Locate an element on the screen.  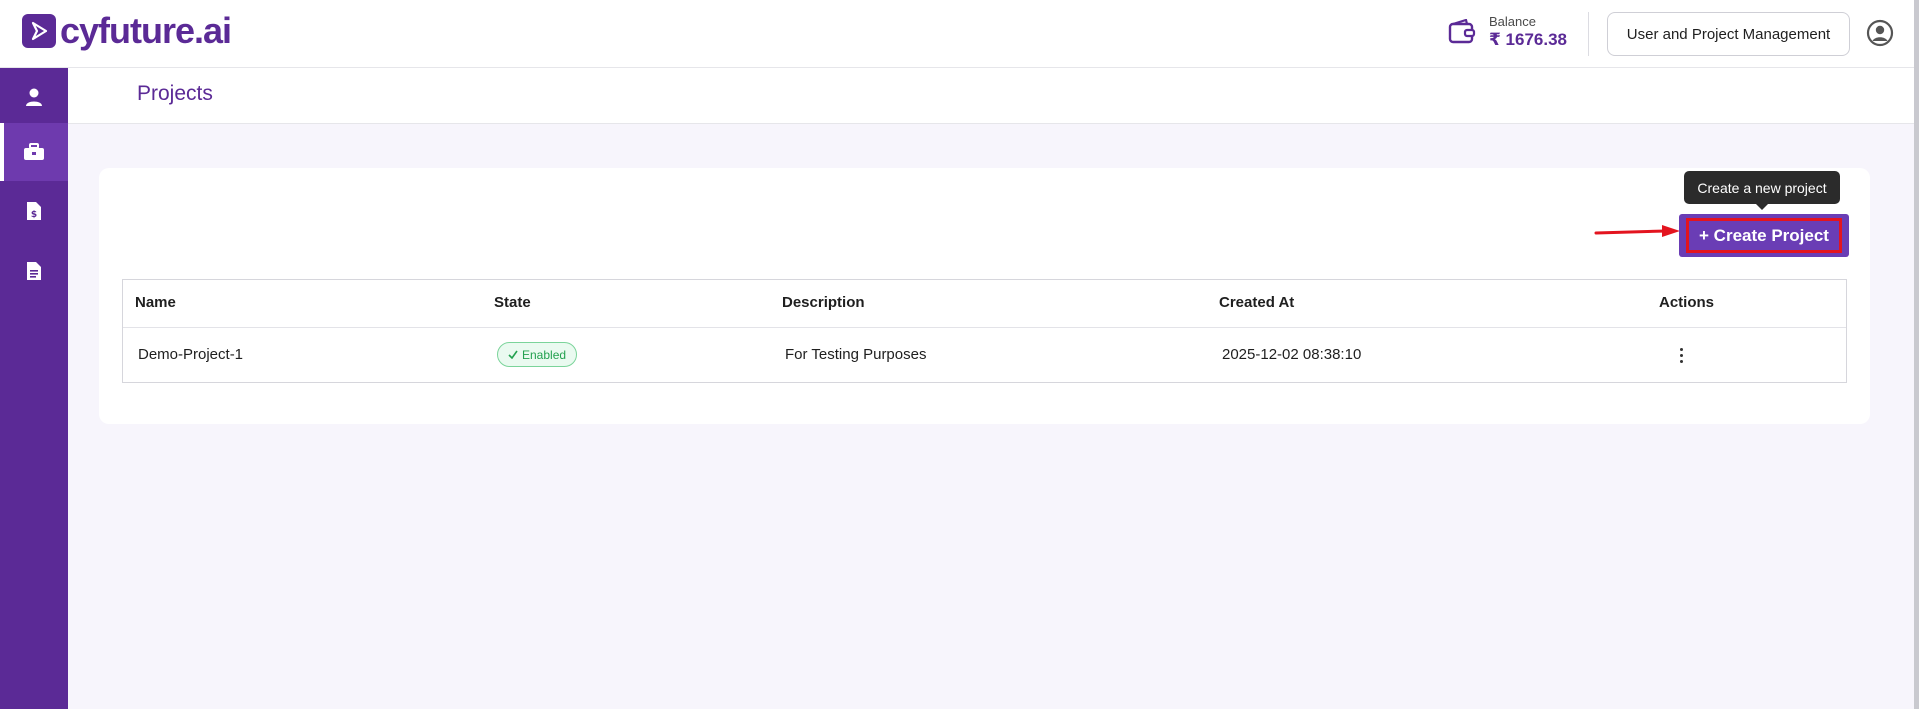
billing-document-icon: $ is located at coordinates (34, 211).